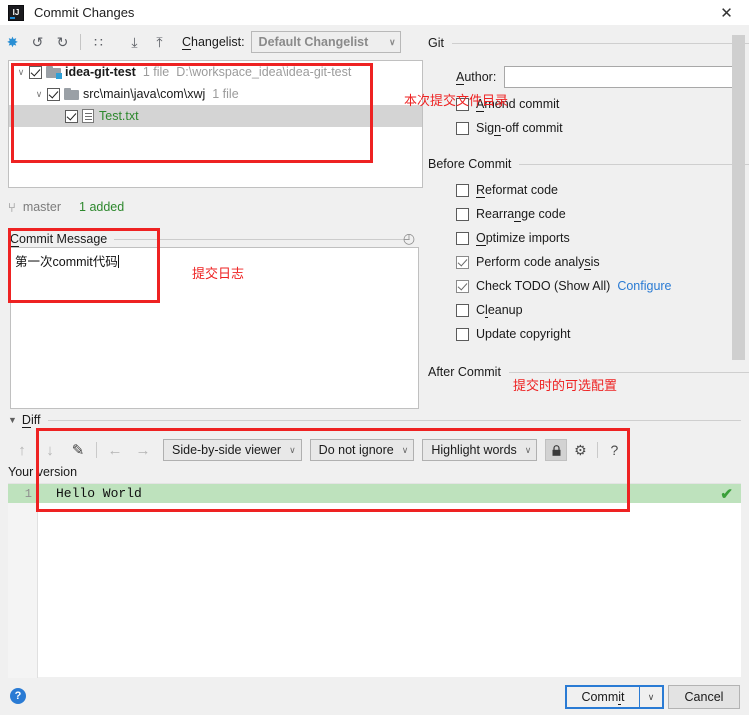 The width and height of the screenshot is (749, 715). Describe the element at coordinates (580, 450) in the screenshot. I see `gear-icon: ⚙` at that location.